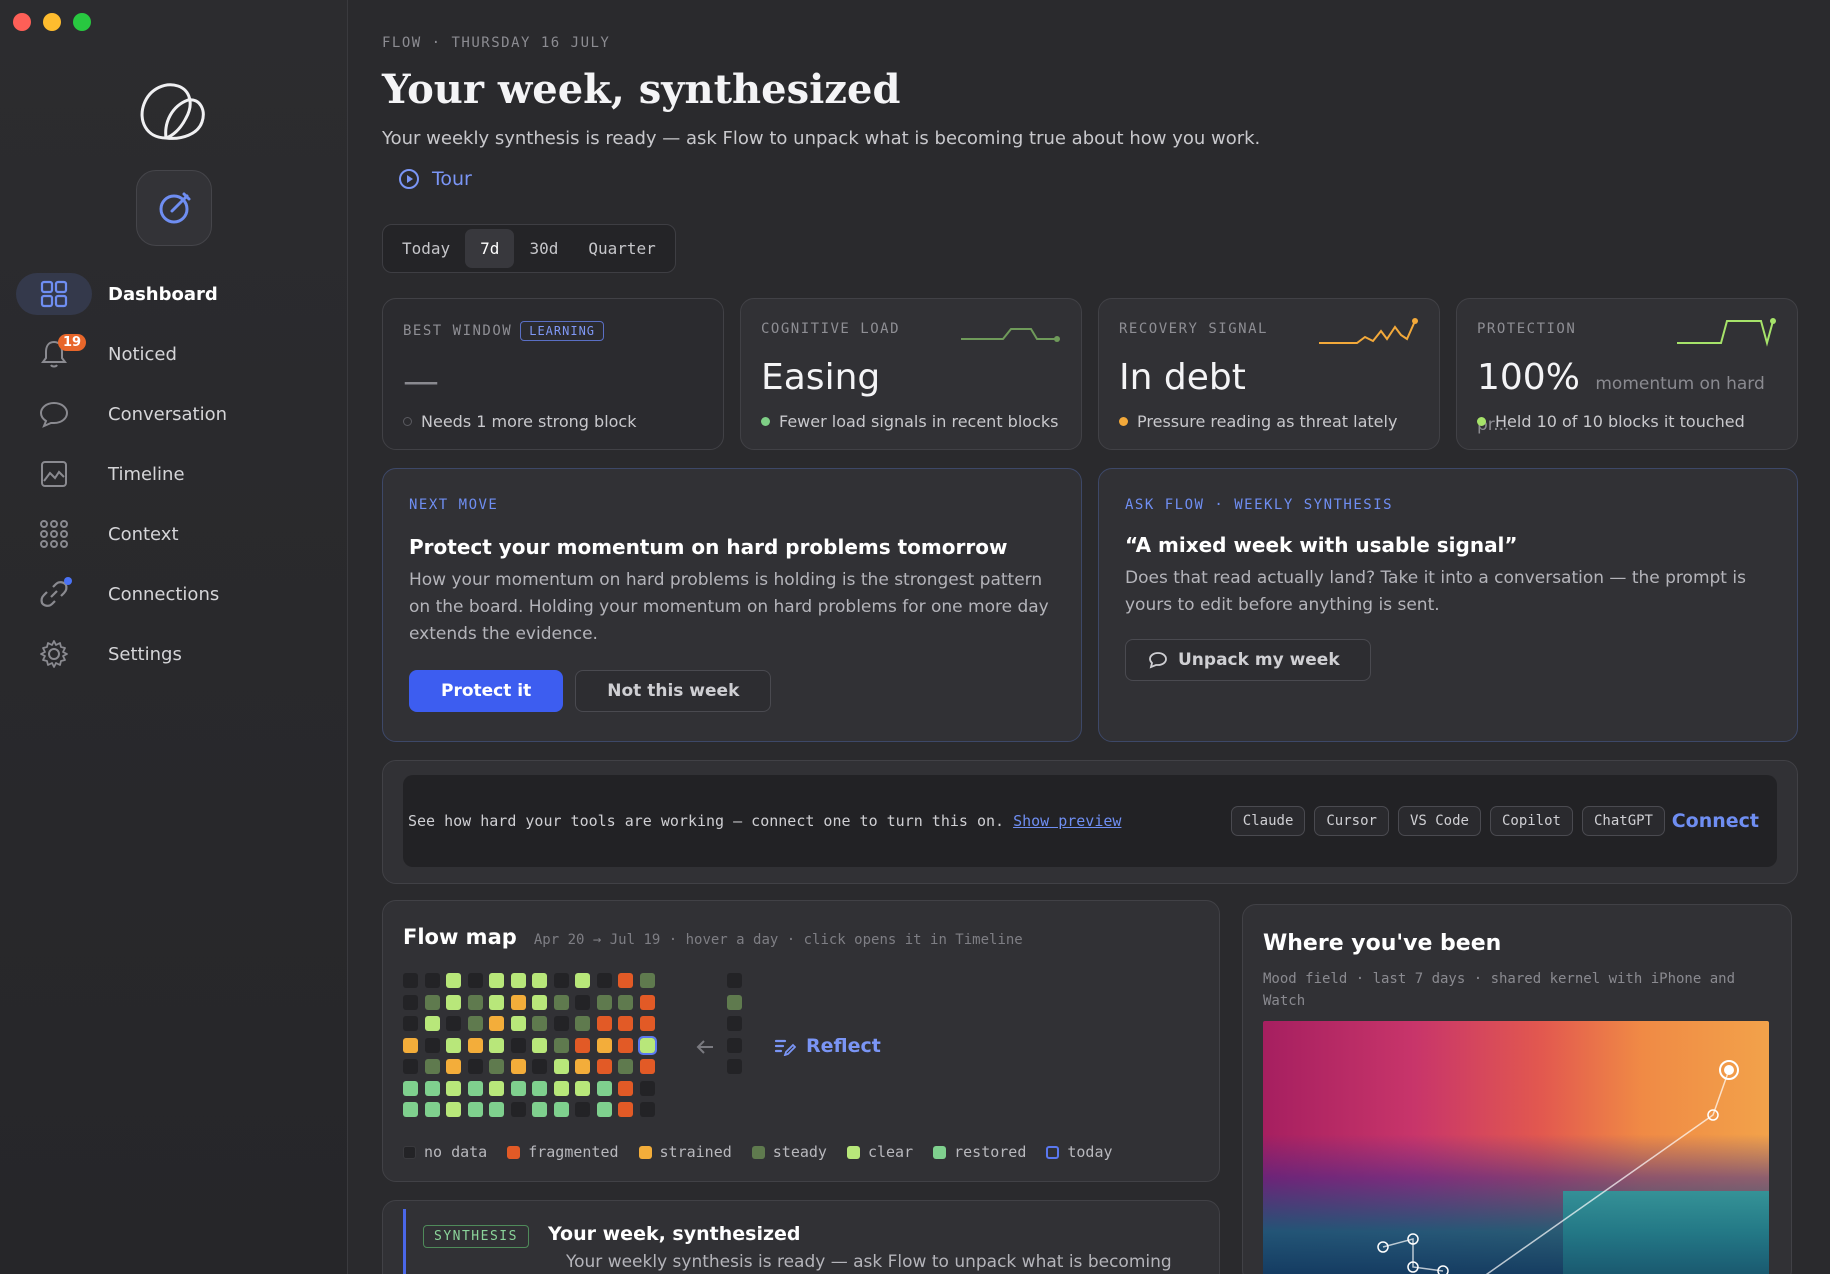 The width and height of the screenshot is (1830, 1274). Describe the element at coordinates (52, 22) in the screenshot. I see `minimize-window-button` at that location.